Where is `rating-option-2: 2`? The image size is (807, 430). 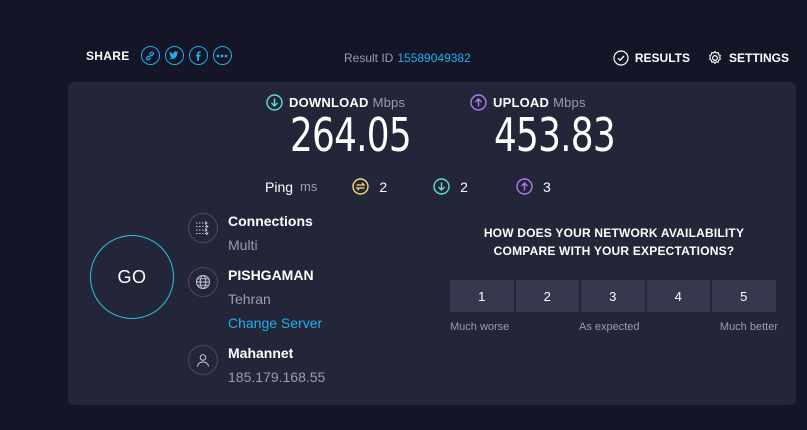
rating-option-2: 2 is located at coordinates (547, 296).